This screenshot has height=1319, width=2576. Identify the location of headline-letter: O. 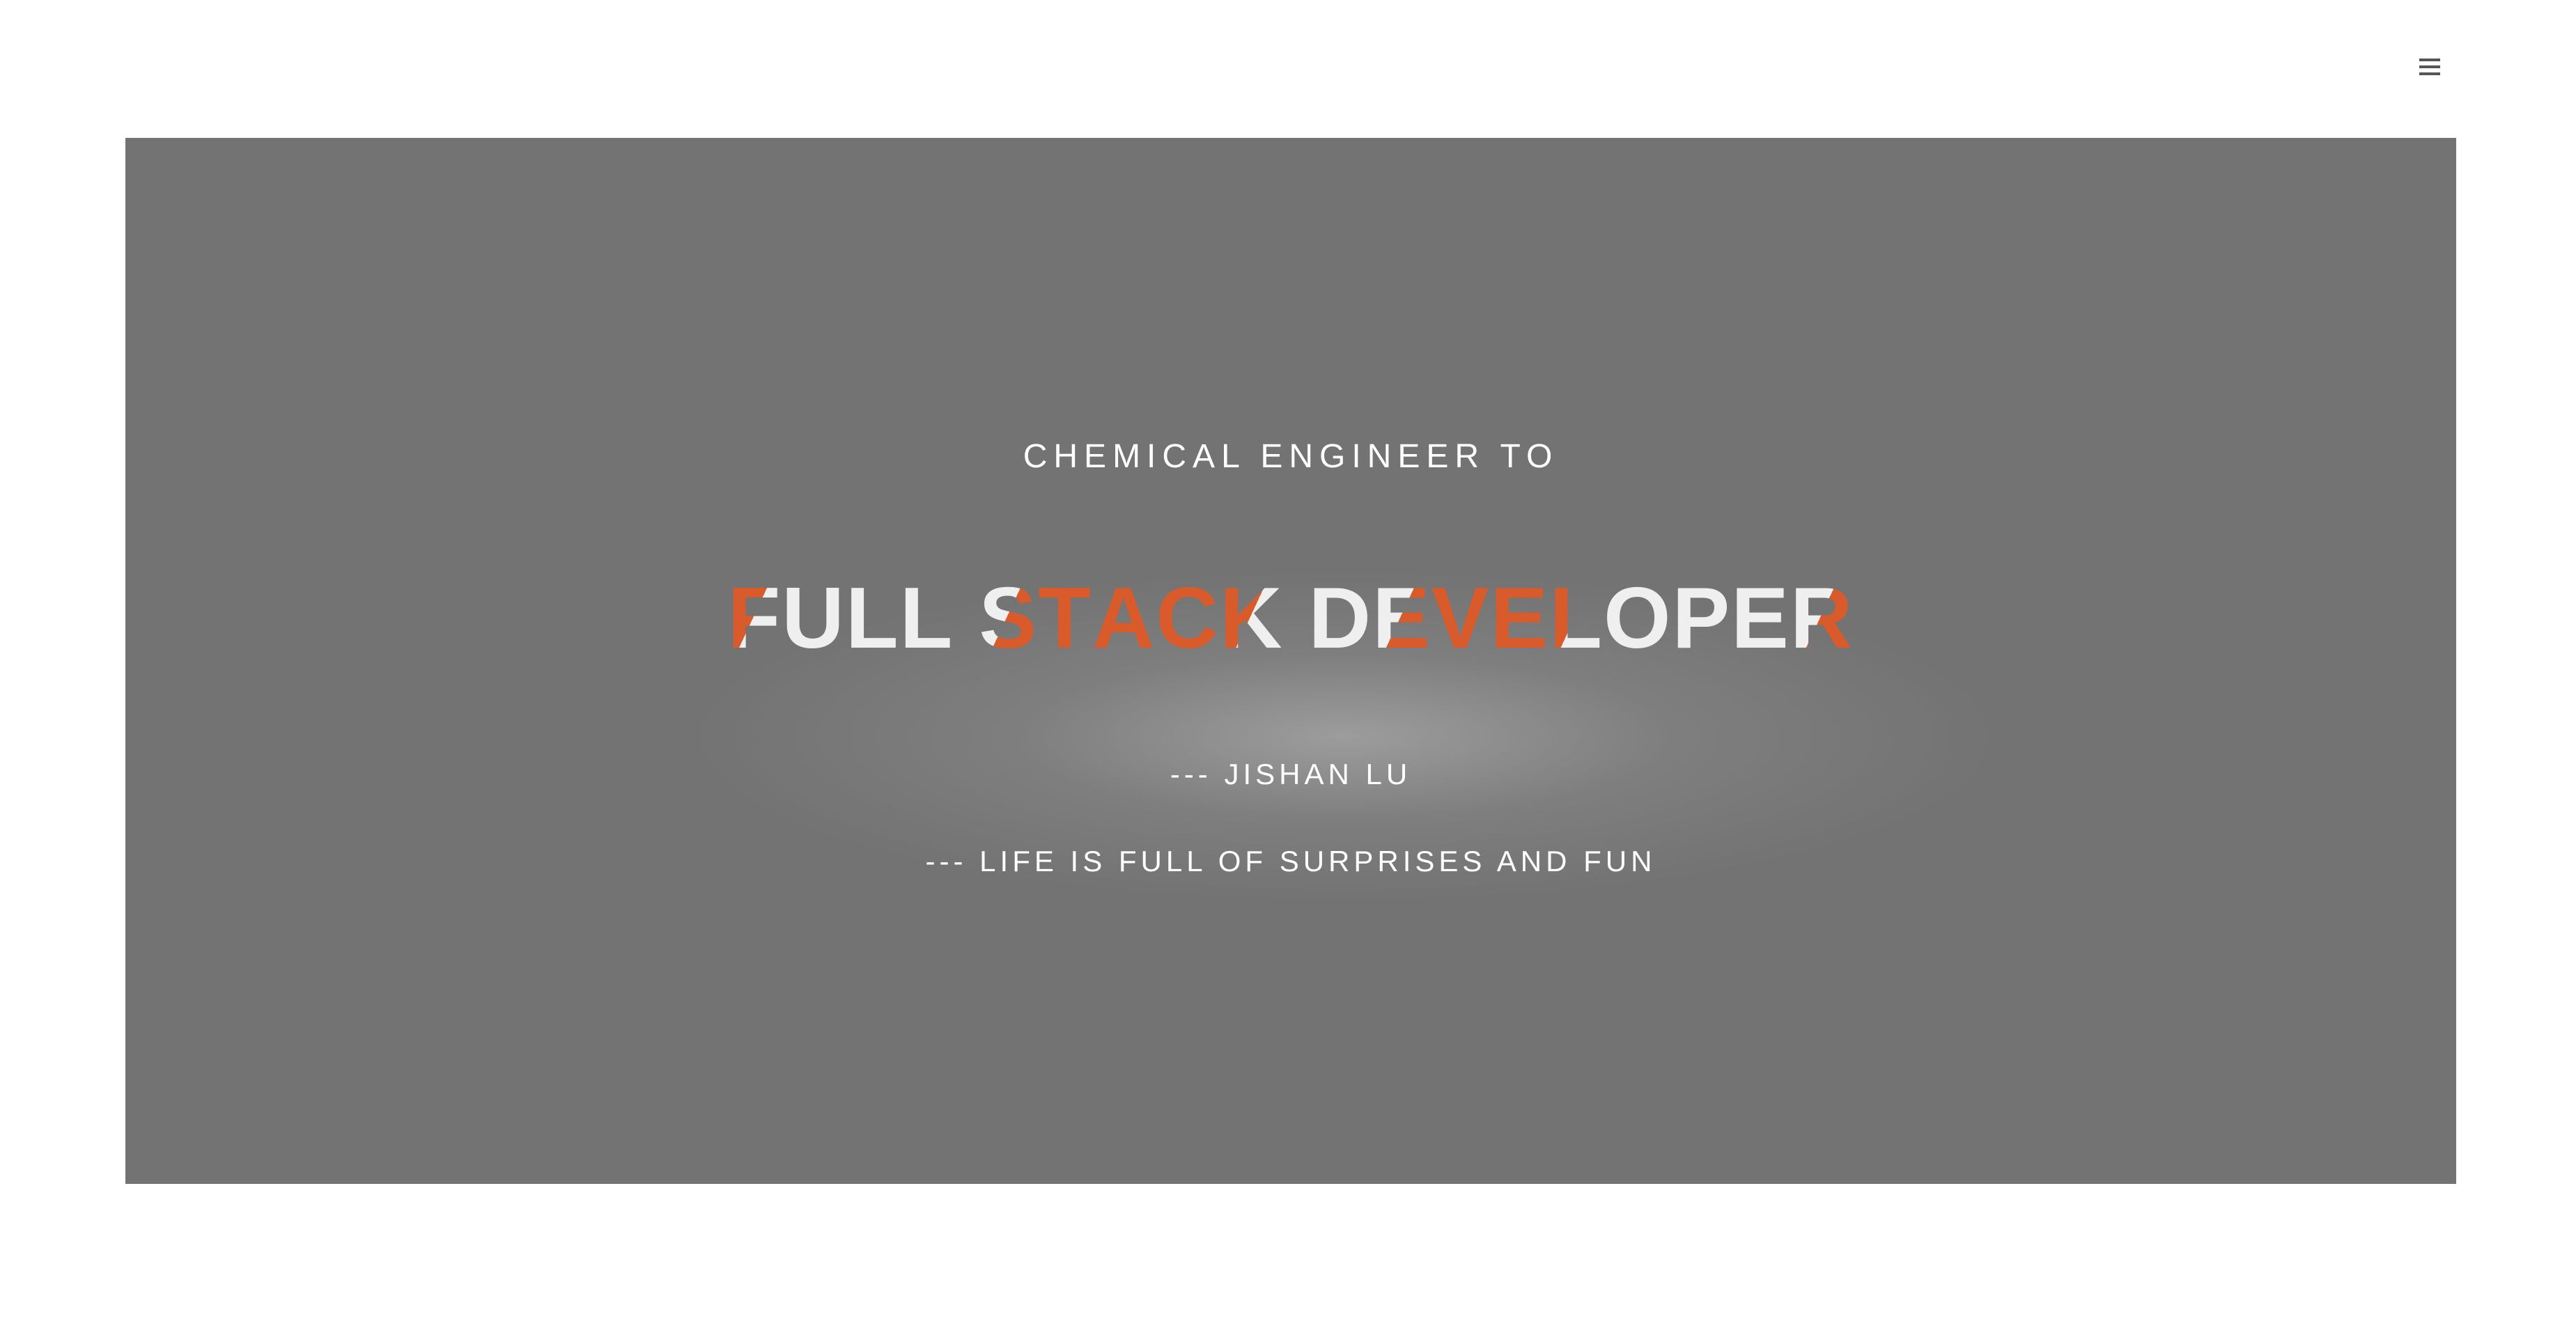
(1638, 618).